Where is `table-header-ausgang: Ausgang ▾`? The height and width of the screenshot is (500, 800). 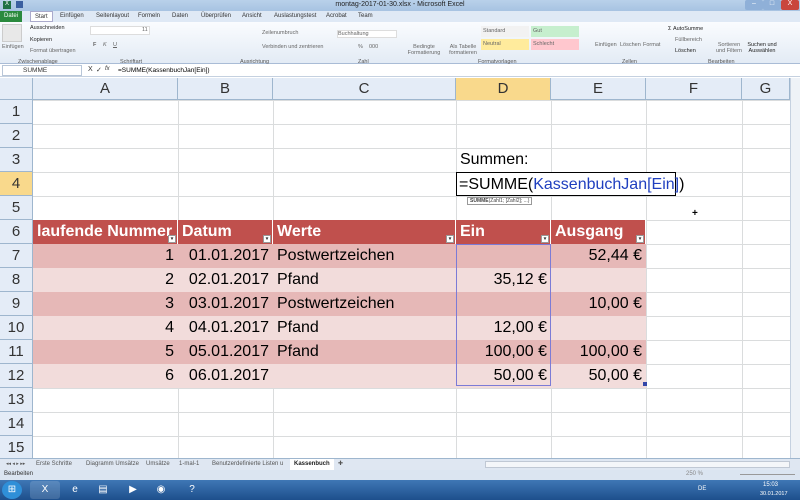 table-header-ausgang: Ausgang ▾ is located at coordinates (598, 232).